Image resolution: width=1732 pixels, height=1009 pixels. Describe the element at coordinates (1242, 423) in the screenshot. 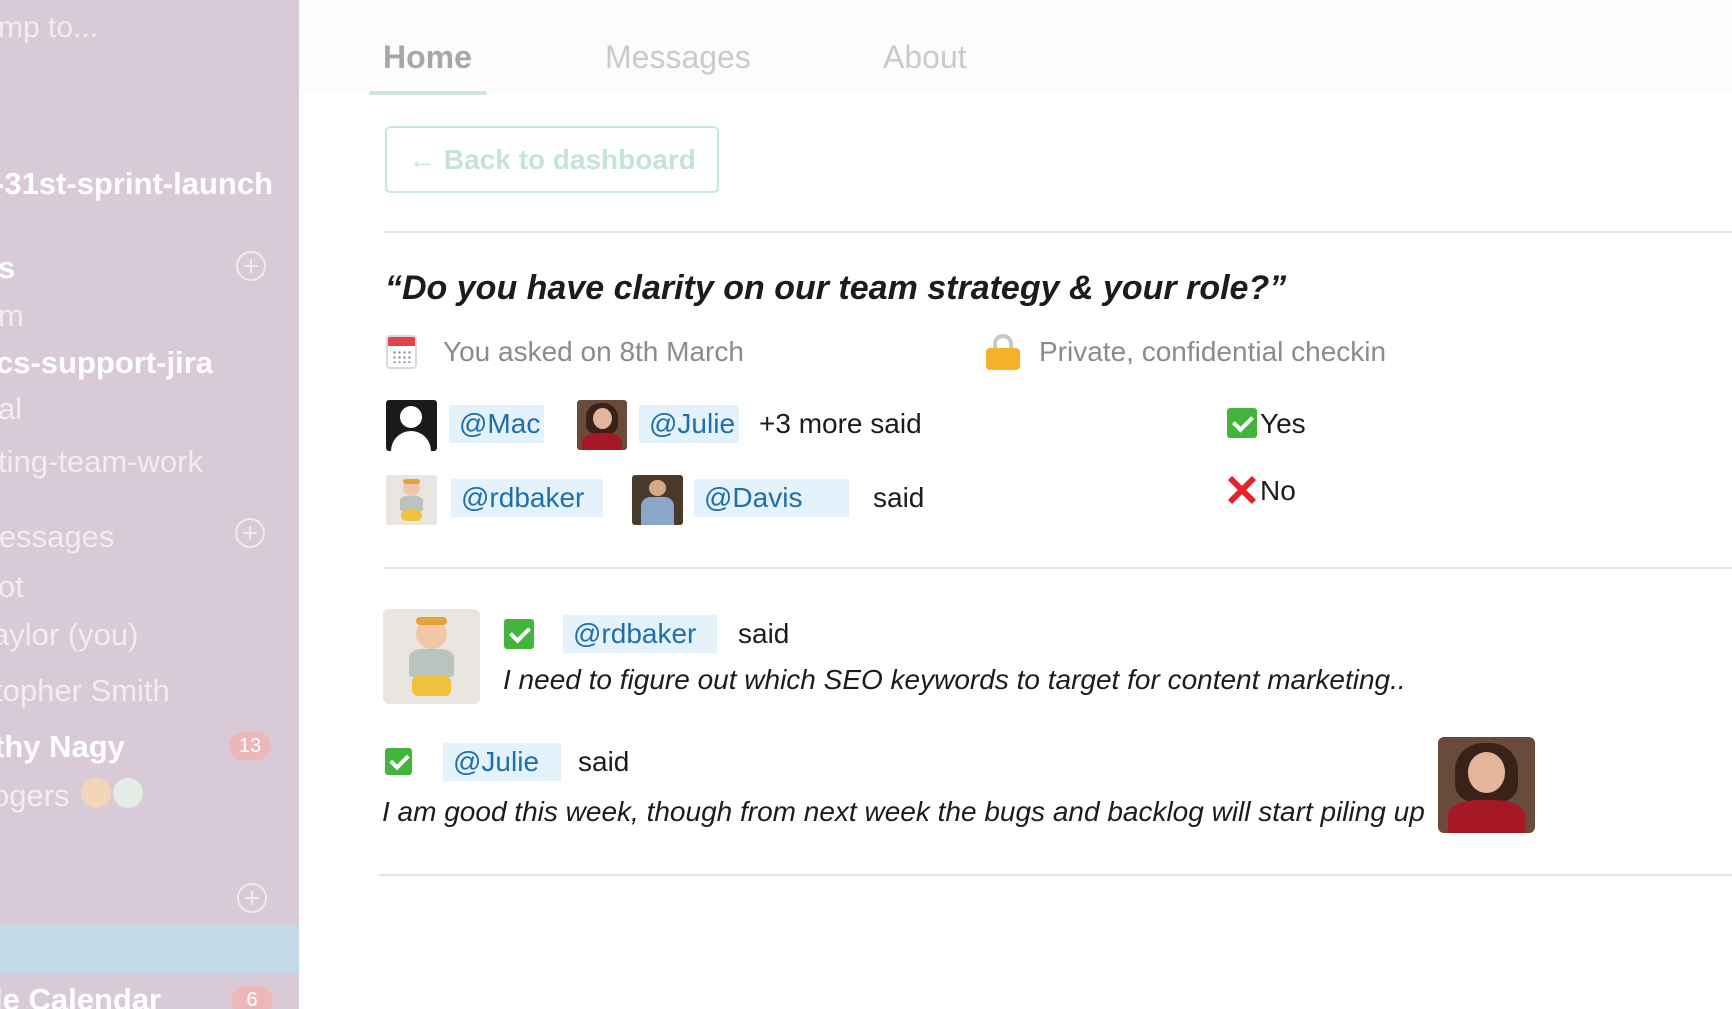

I see `yes-check-icon` at that location.